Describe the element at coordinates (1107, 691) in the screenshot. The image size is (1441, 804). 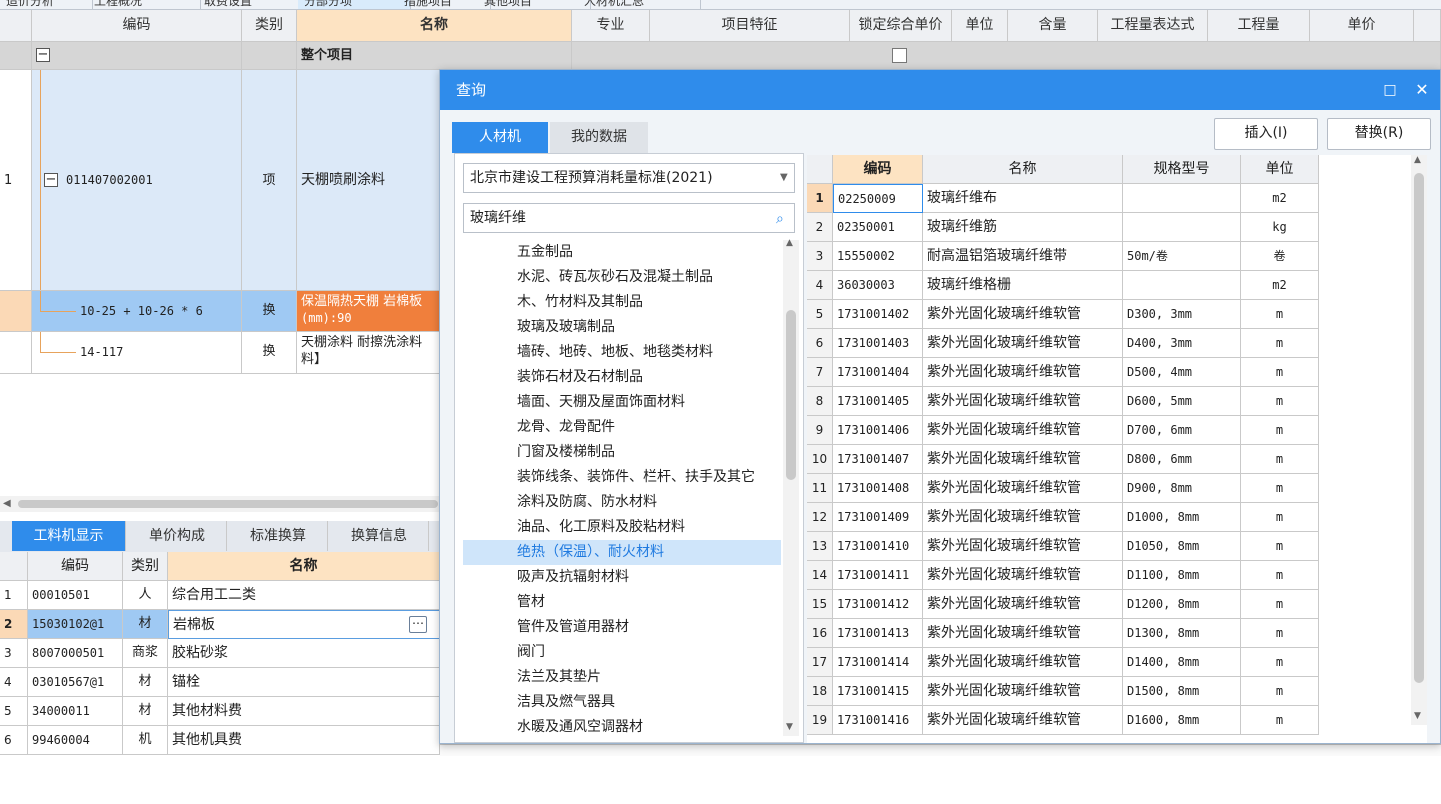
I see `table-row: 18 1731001415 紫外光固化玻璃纤维软管 D1500, 8mm m` at that location.